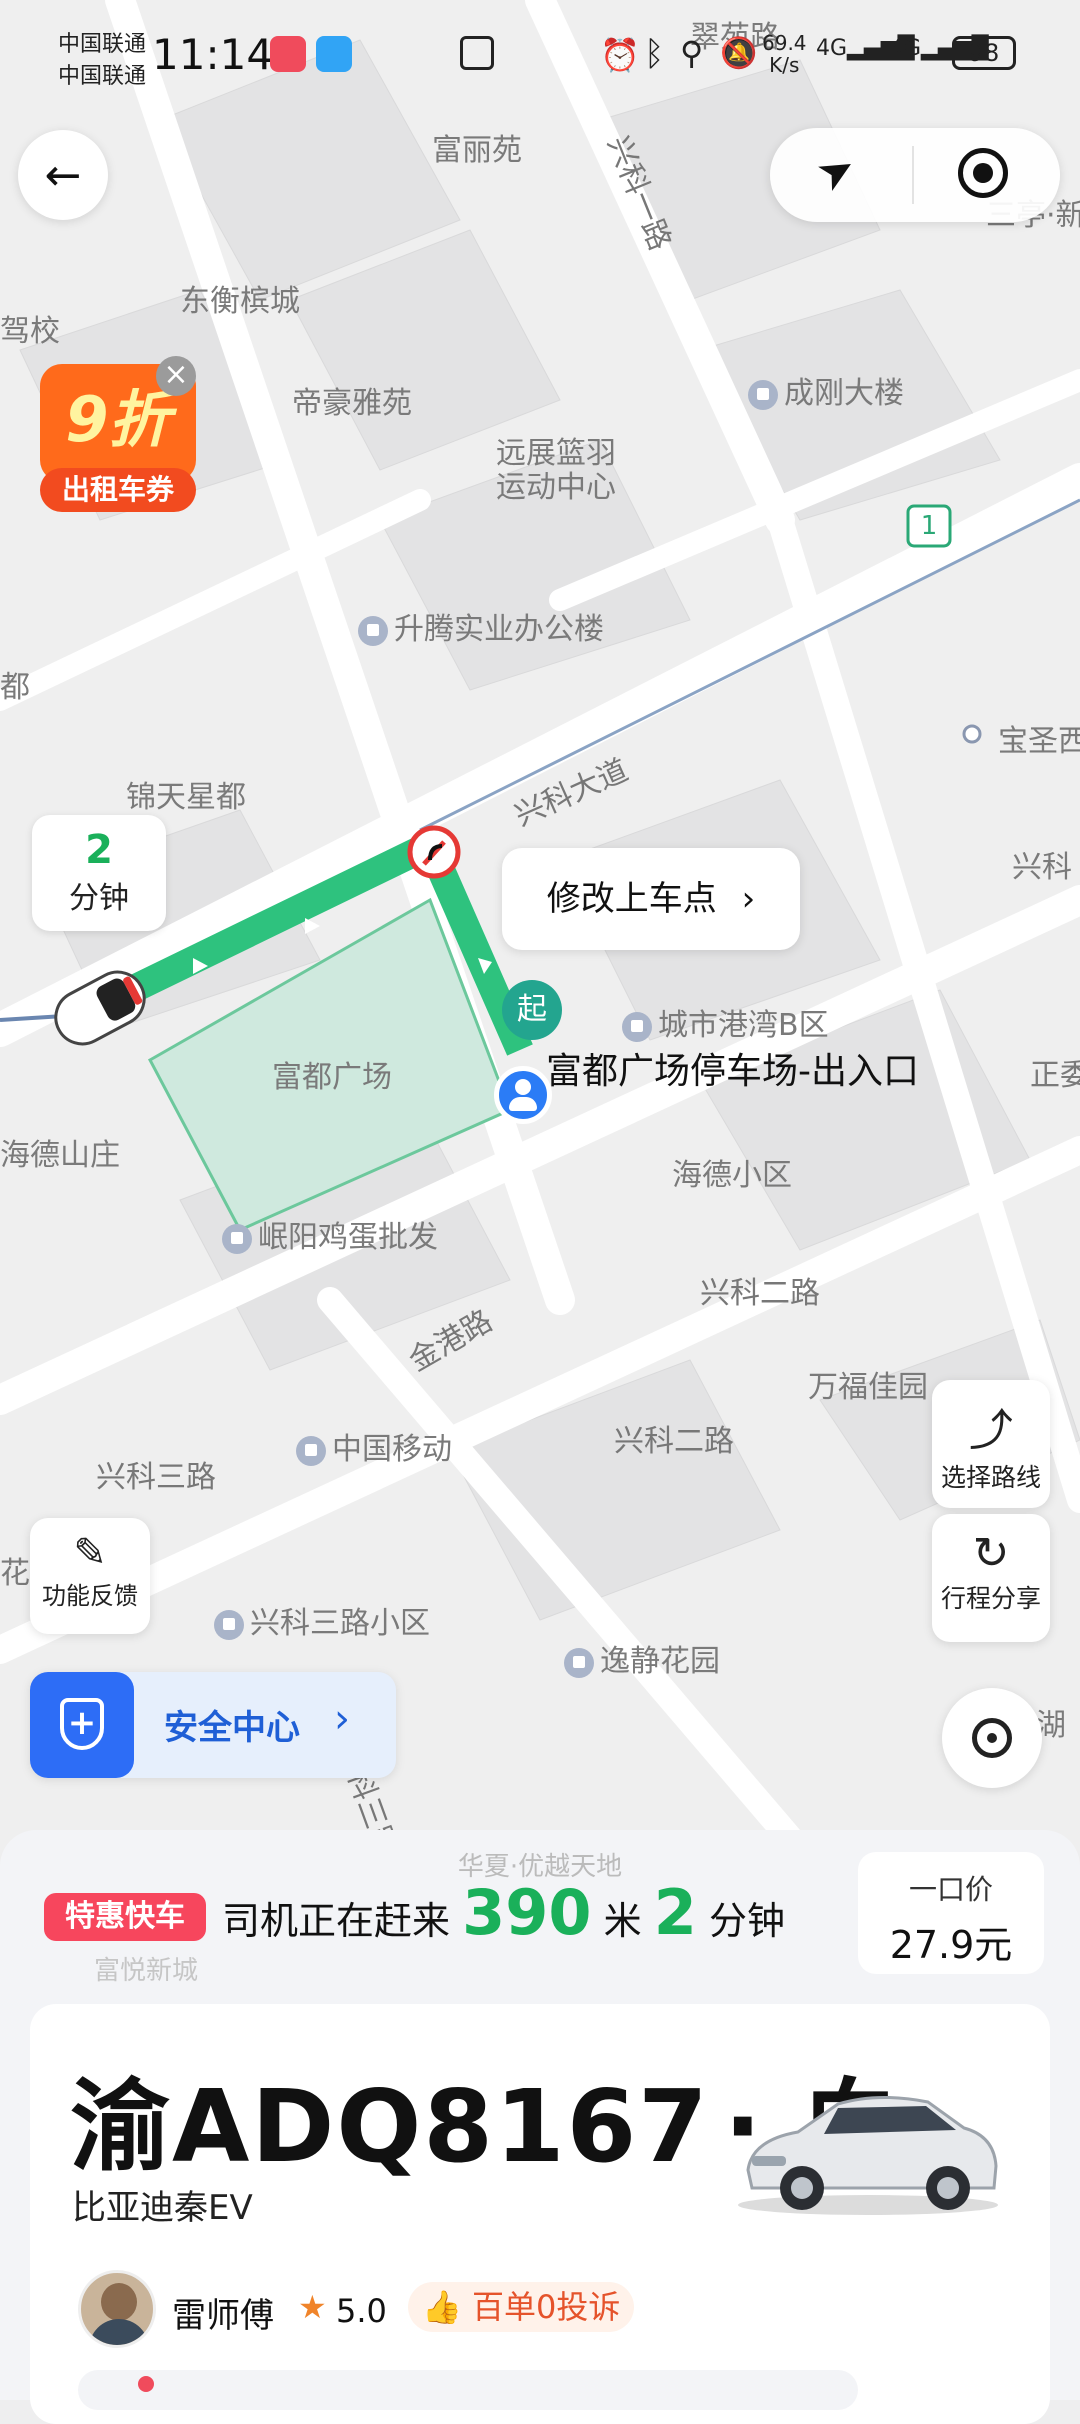  What do you see at coordinates (332, 1077) in the screenshot?
I see `map-label: 富都广场` at bounding box center [332, 1077].